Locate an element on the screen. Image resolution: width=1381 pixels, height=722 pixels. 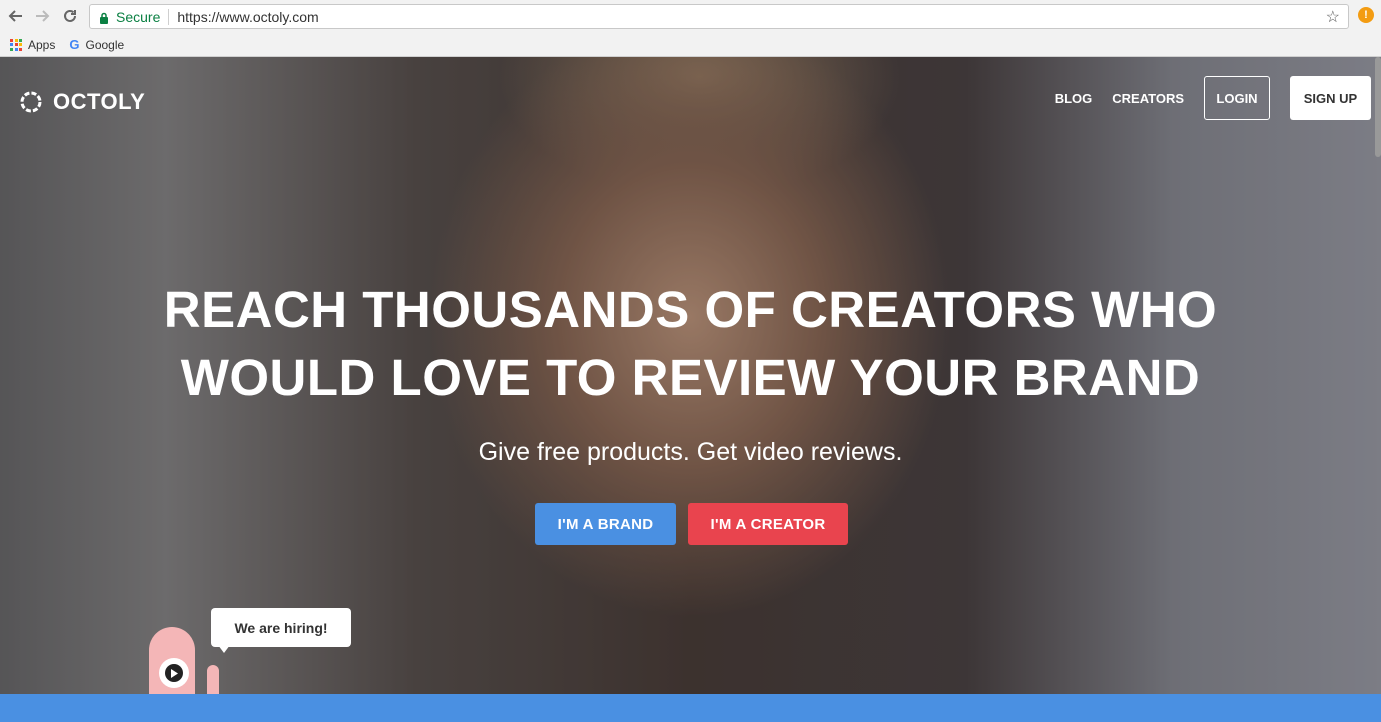
hiring-bubble: We are hiring! is located at coordinates (281, 627).